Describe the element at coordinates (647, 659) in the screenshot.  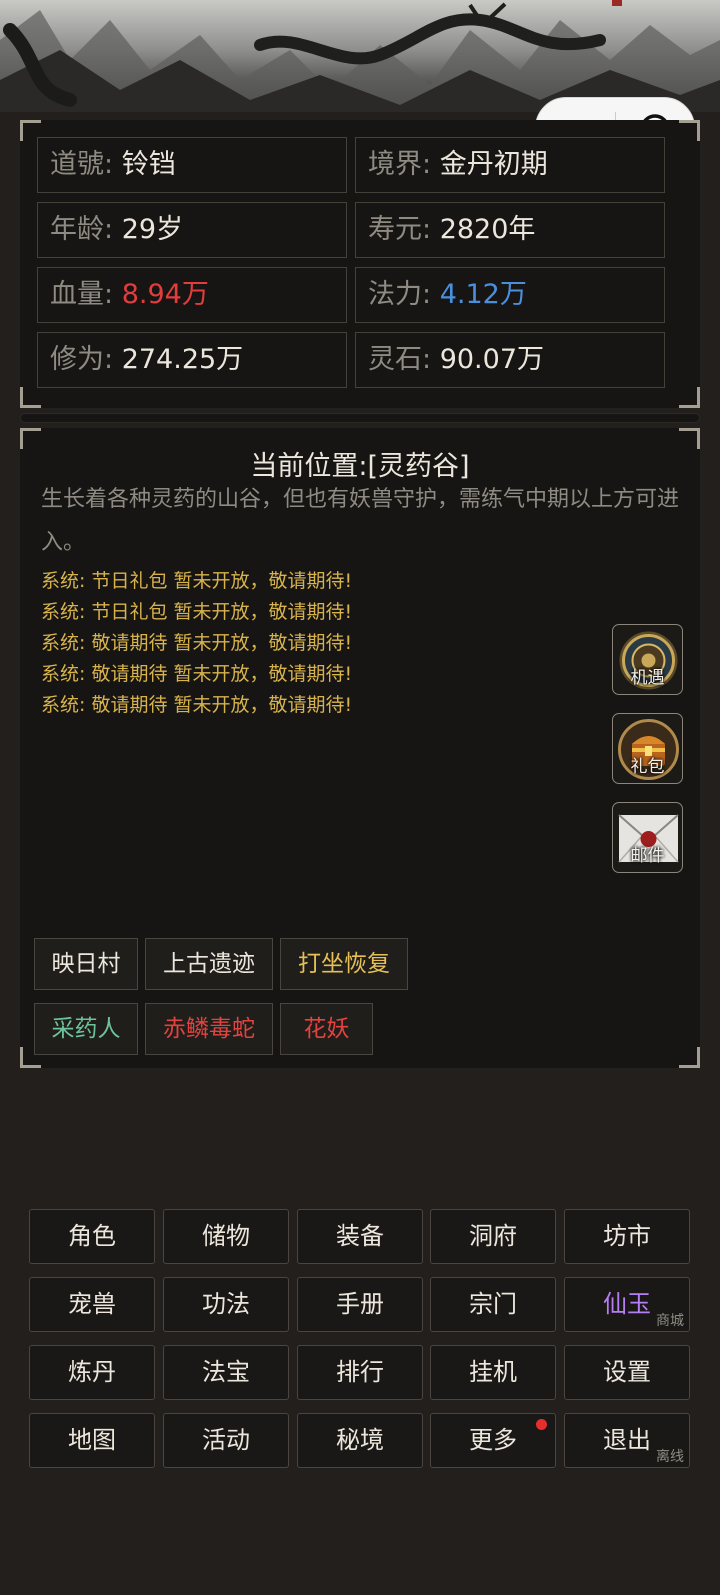
I see `fortune-button: 机遇` at that location.